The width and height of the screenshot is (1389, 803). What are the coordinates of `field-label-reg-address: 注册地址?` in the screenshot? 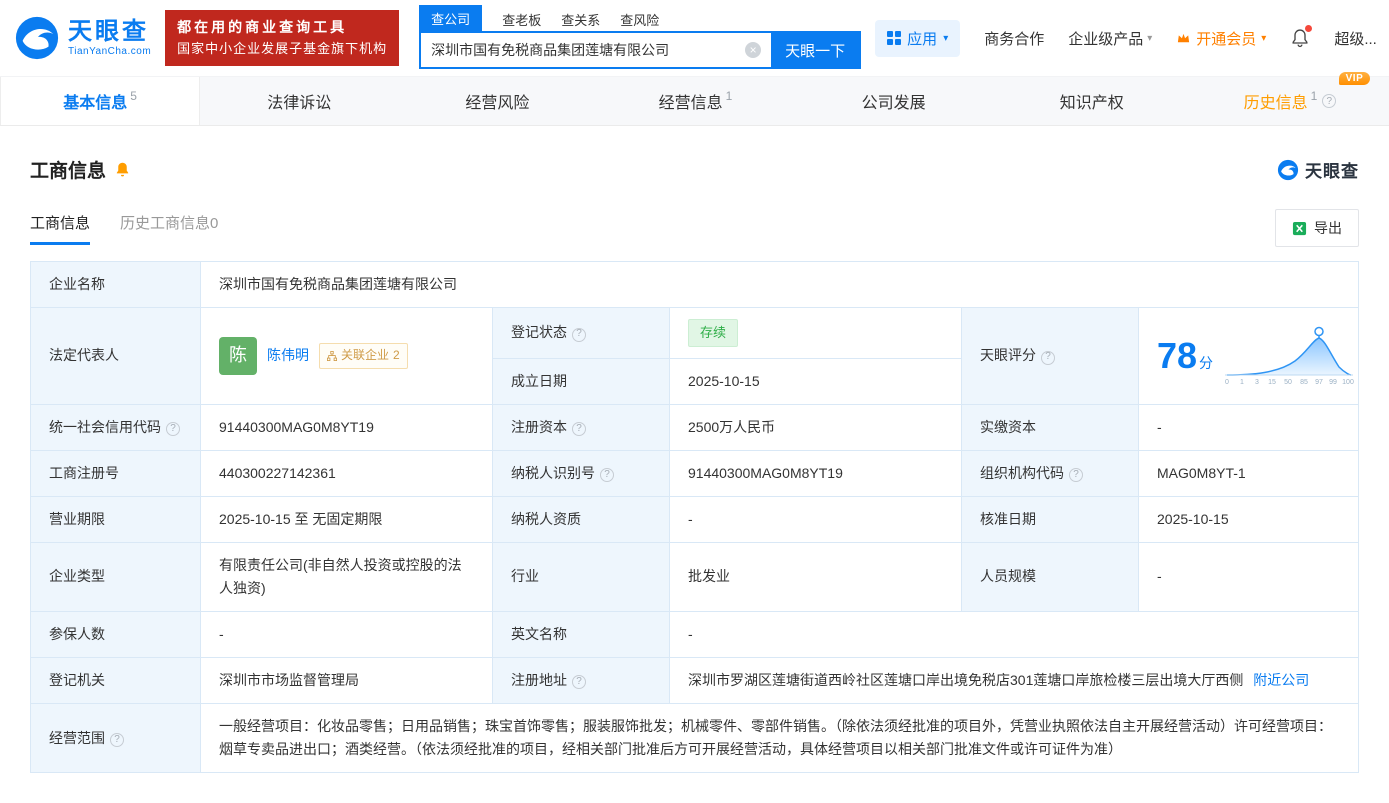 It's located at (581, 681).